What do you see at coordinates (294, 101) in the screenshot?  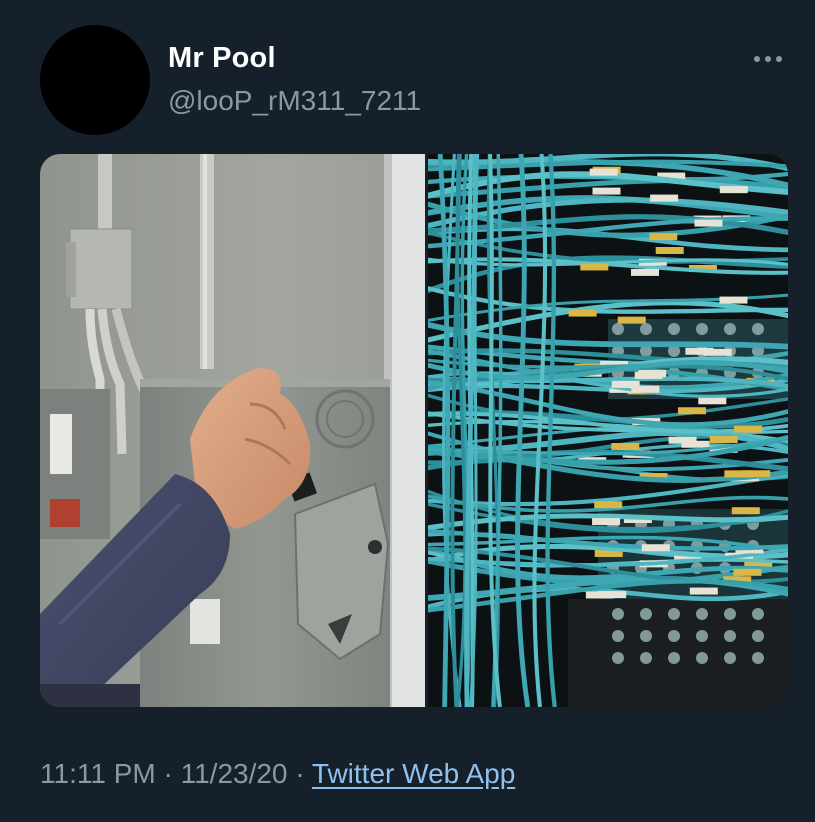 I see `user-handle: @looP_rM311_7211` at bounding box center [294, 101].